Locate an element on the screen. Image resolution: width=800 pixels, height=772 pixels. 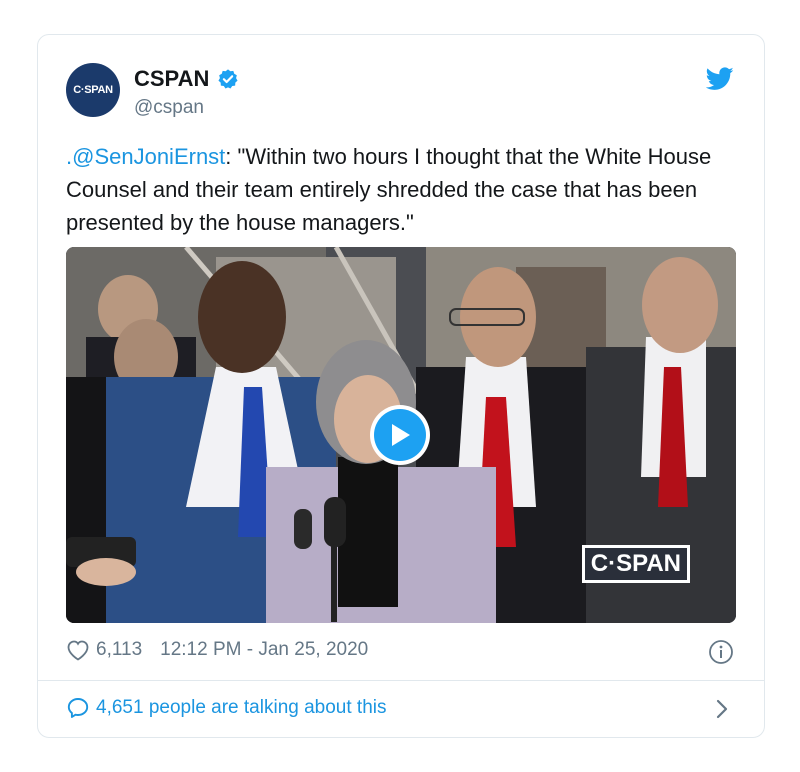
play-button is located at coordinates (400, 435).